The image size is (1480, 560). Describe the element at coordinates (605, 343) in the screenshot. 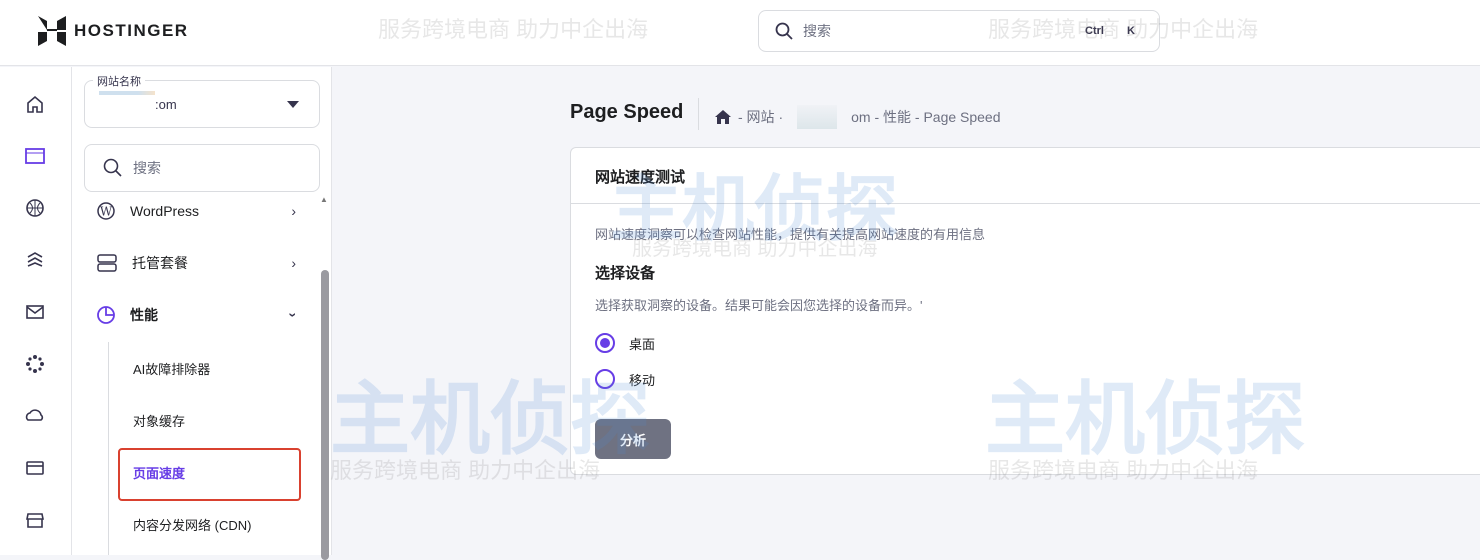

I see `radio-selected-icon` at that location.